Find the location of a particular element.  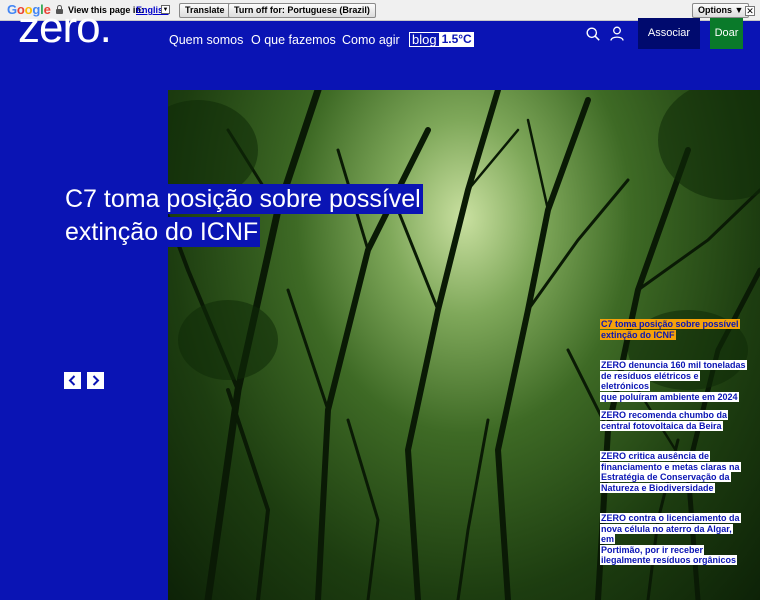

chevron-right-icon is located at coordinates (96, 380).